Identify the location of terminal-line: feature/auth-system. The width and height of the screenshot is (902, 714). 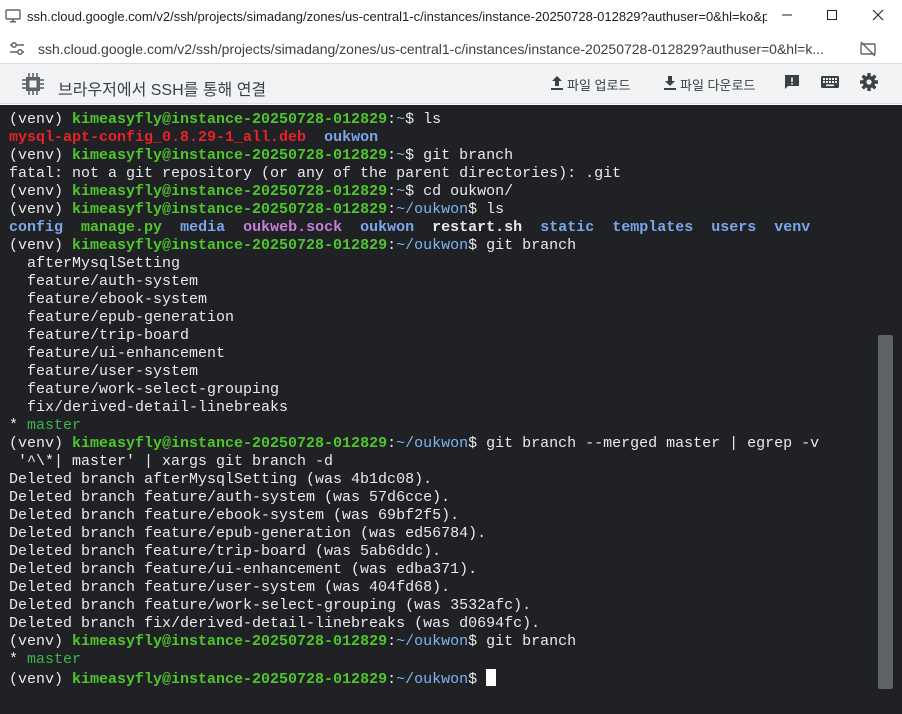
(442, 282).